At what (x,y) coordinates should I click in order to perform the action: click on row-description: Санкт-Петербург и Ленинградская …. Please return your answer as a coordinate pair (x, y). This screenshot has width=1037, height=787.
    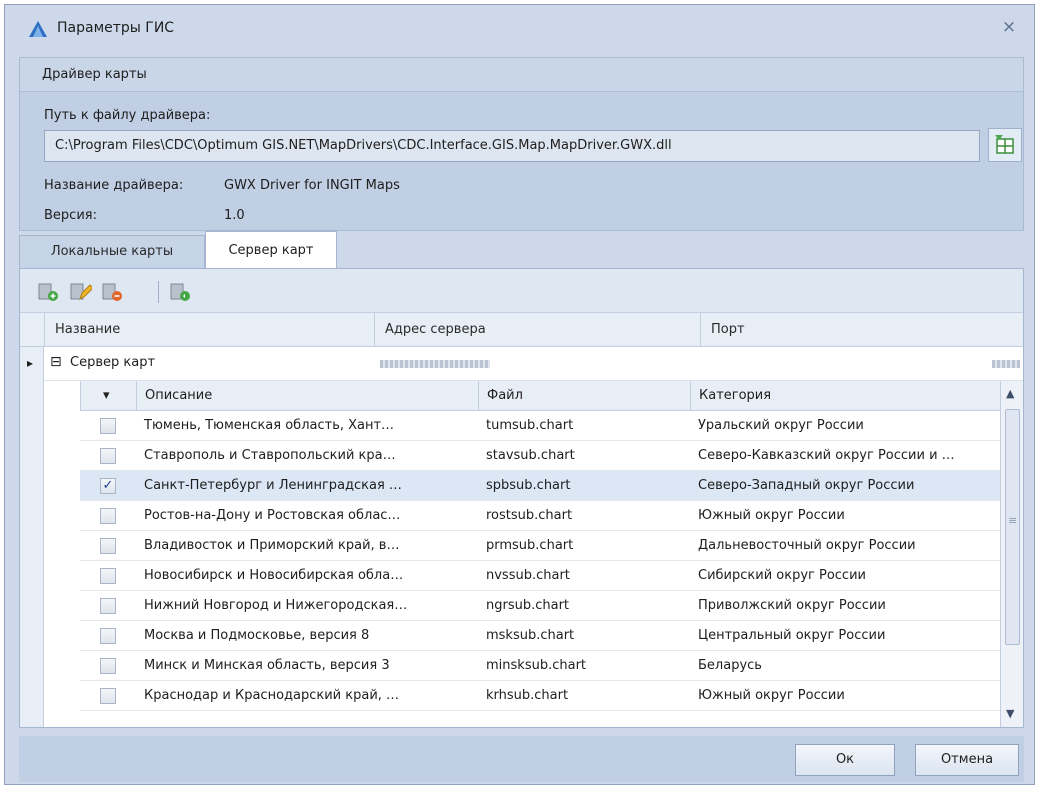
    Looking at the image, I should click on (273, 485).